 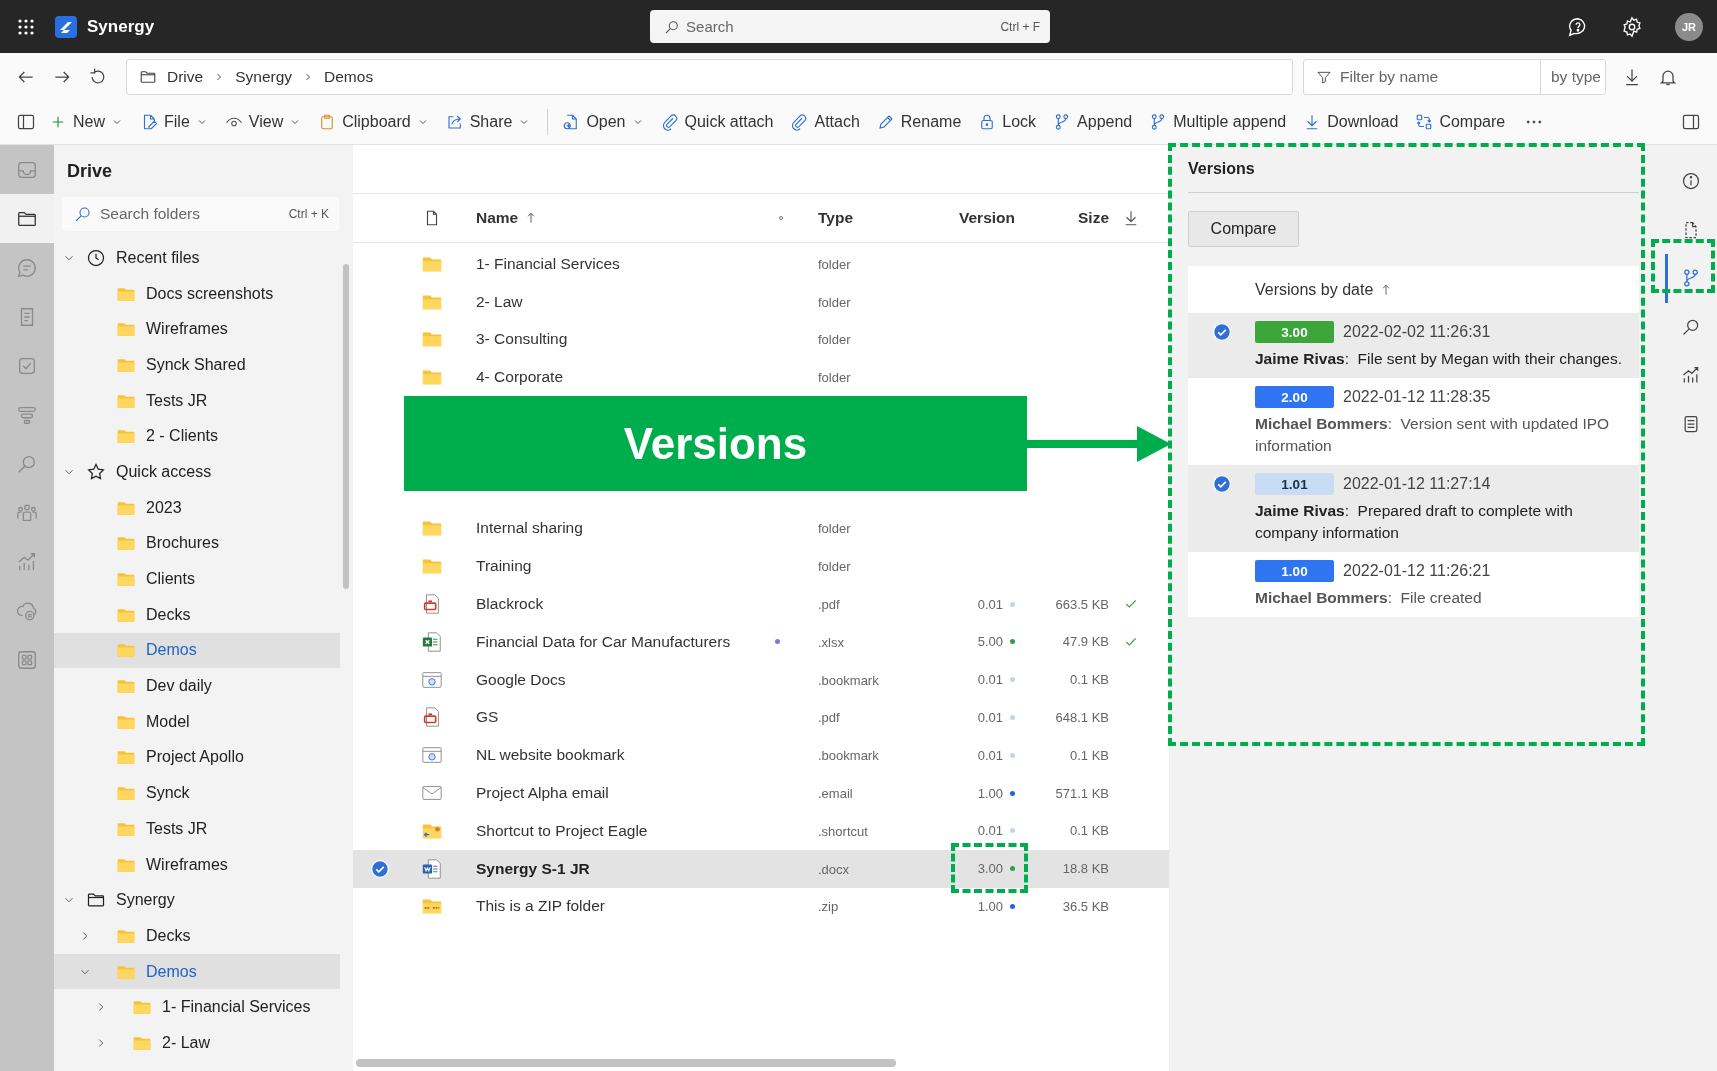 I want to click on version-row: 1.00 2022-01-12 11:26:21 Michael Bommers: File created, so click(x=1413, y=584).